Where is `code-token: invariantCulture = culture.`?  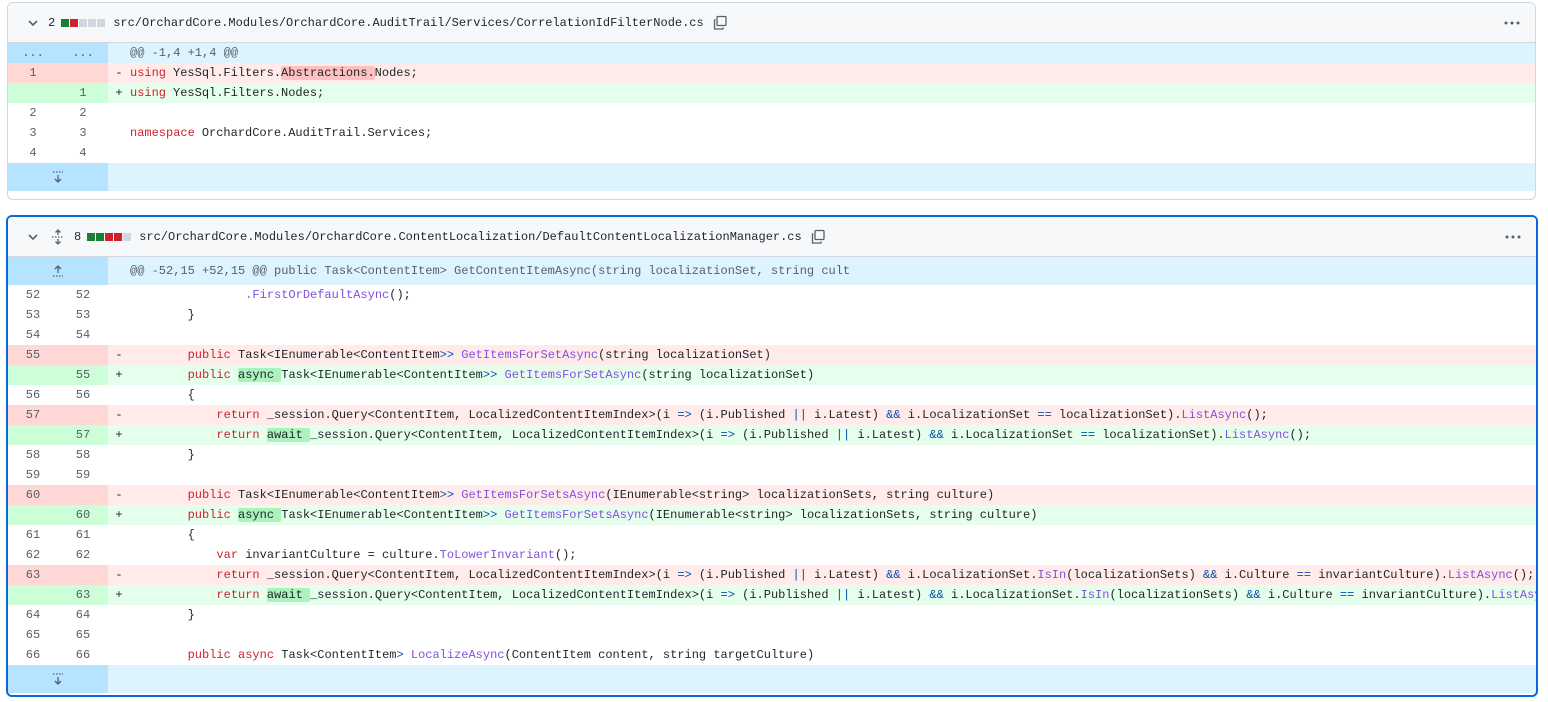 code-token: invariantCulture = culture. is located at coordinates (339, 555).